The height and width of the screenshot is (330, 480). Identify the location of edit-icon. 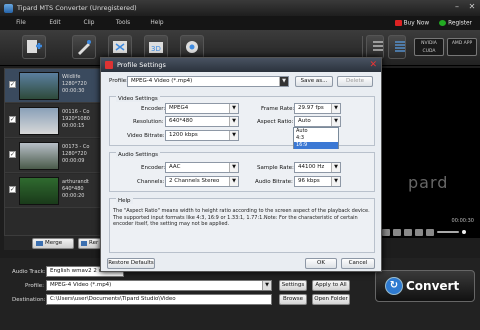
(84, 47).